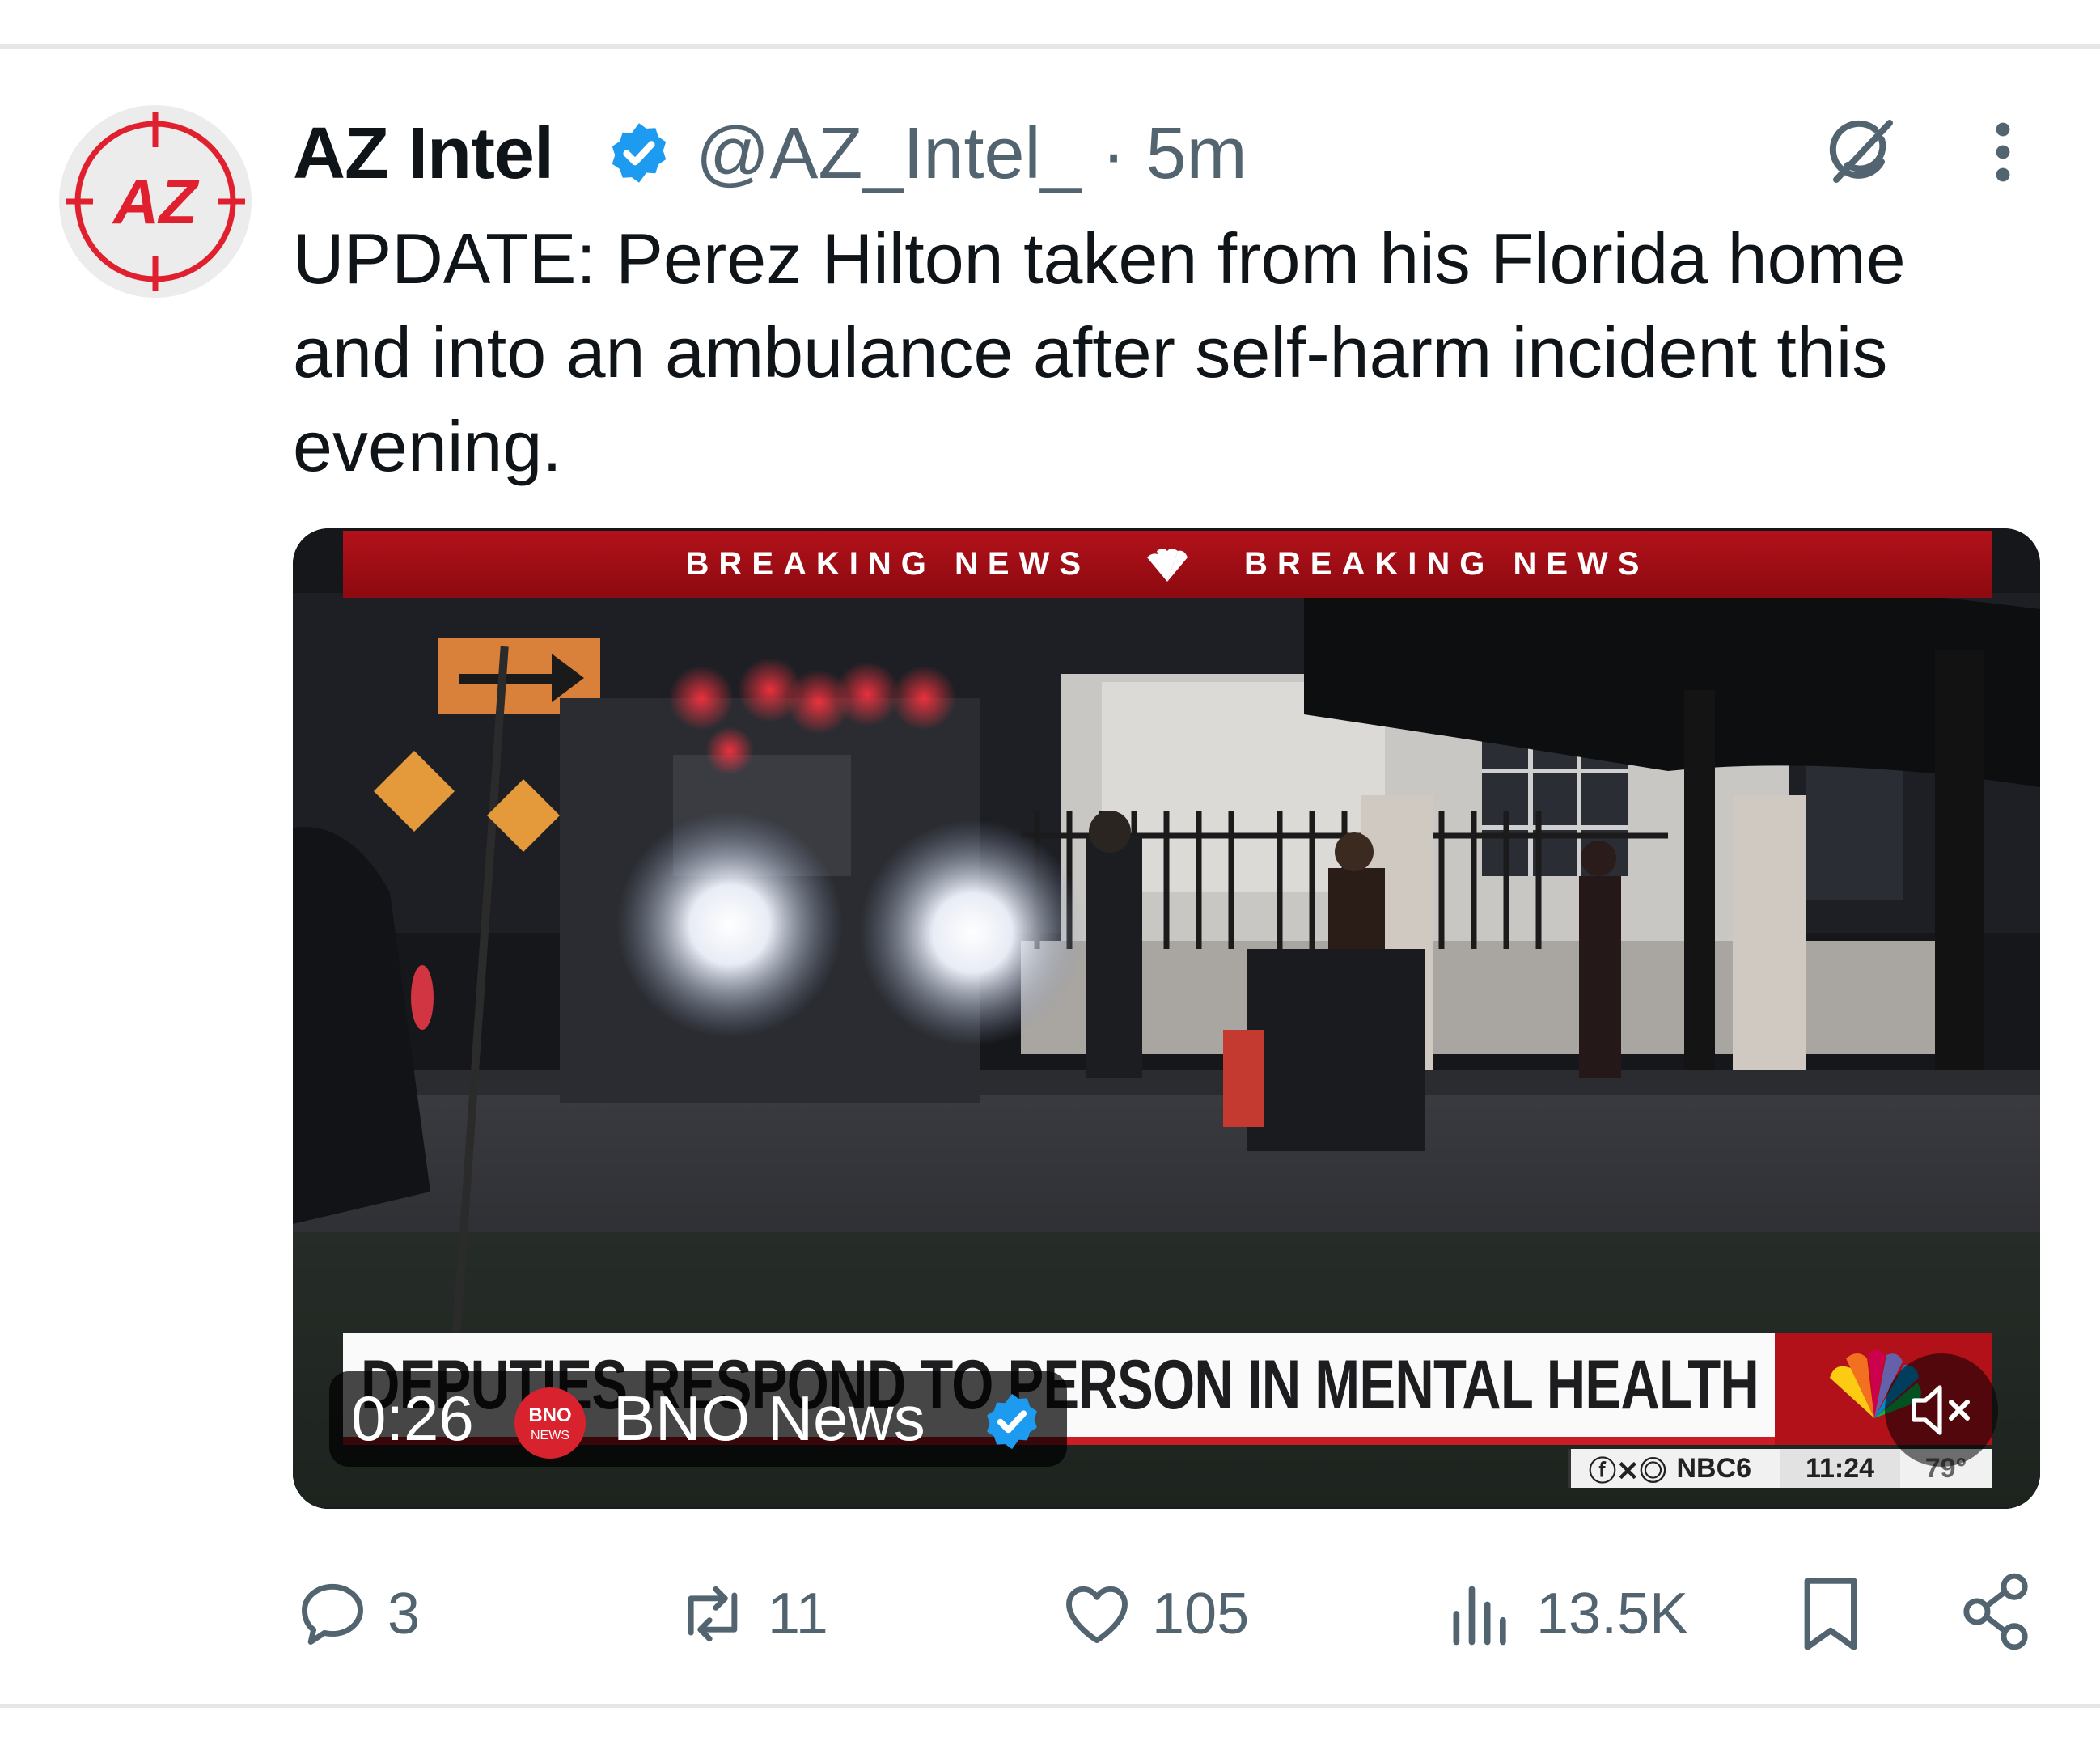  I want to click on ticker-station: NBC6, so click(1714, 1468).